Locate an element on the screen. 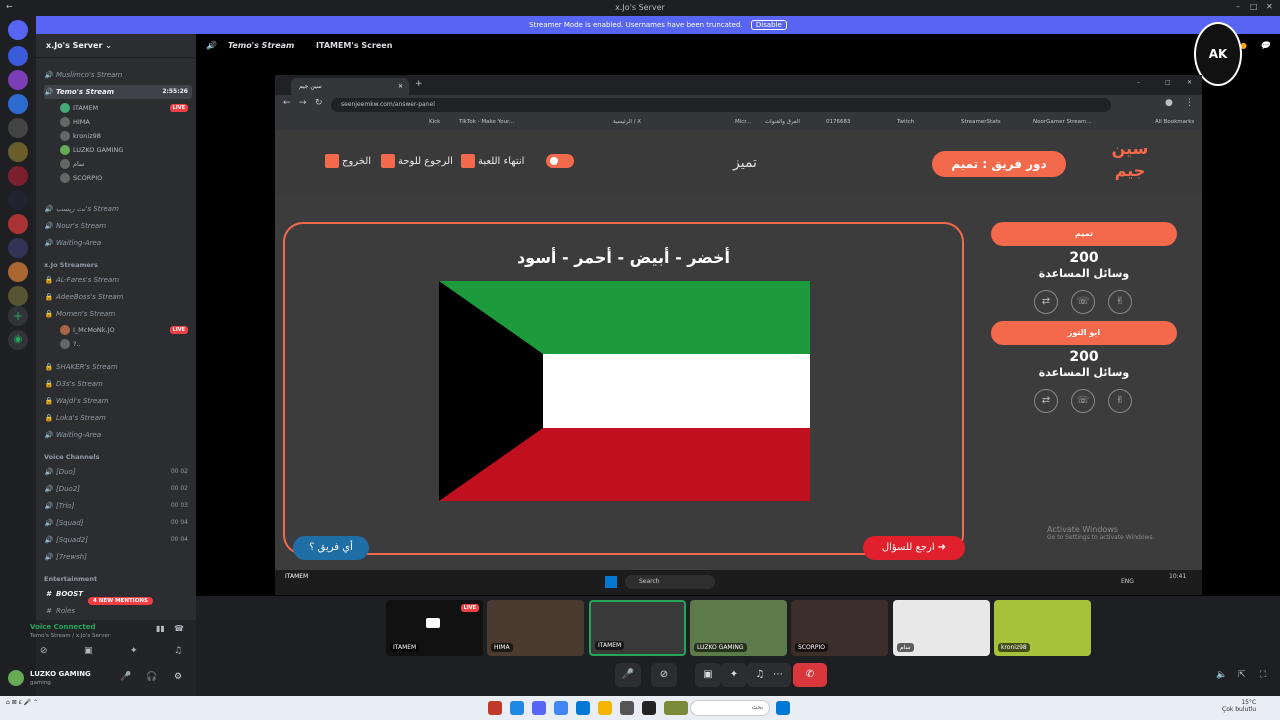  settings-icon: ⚙ is located at coordinates (178, 677).